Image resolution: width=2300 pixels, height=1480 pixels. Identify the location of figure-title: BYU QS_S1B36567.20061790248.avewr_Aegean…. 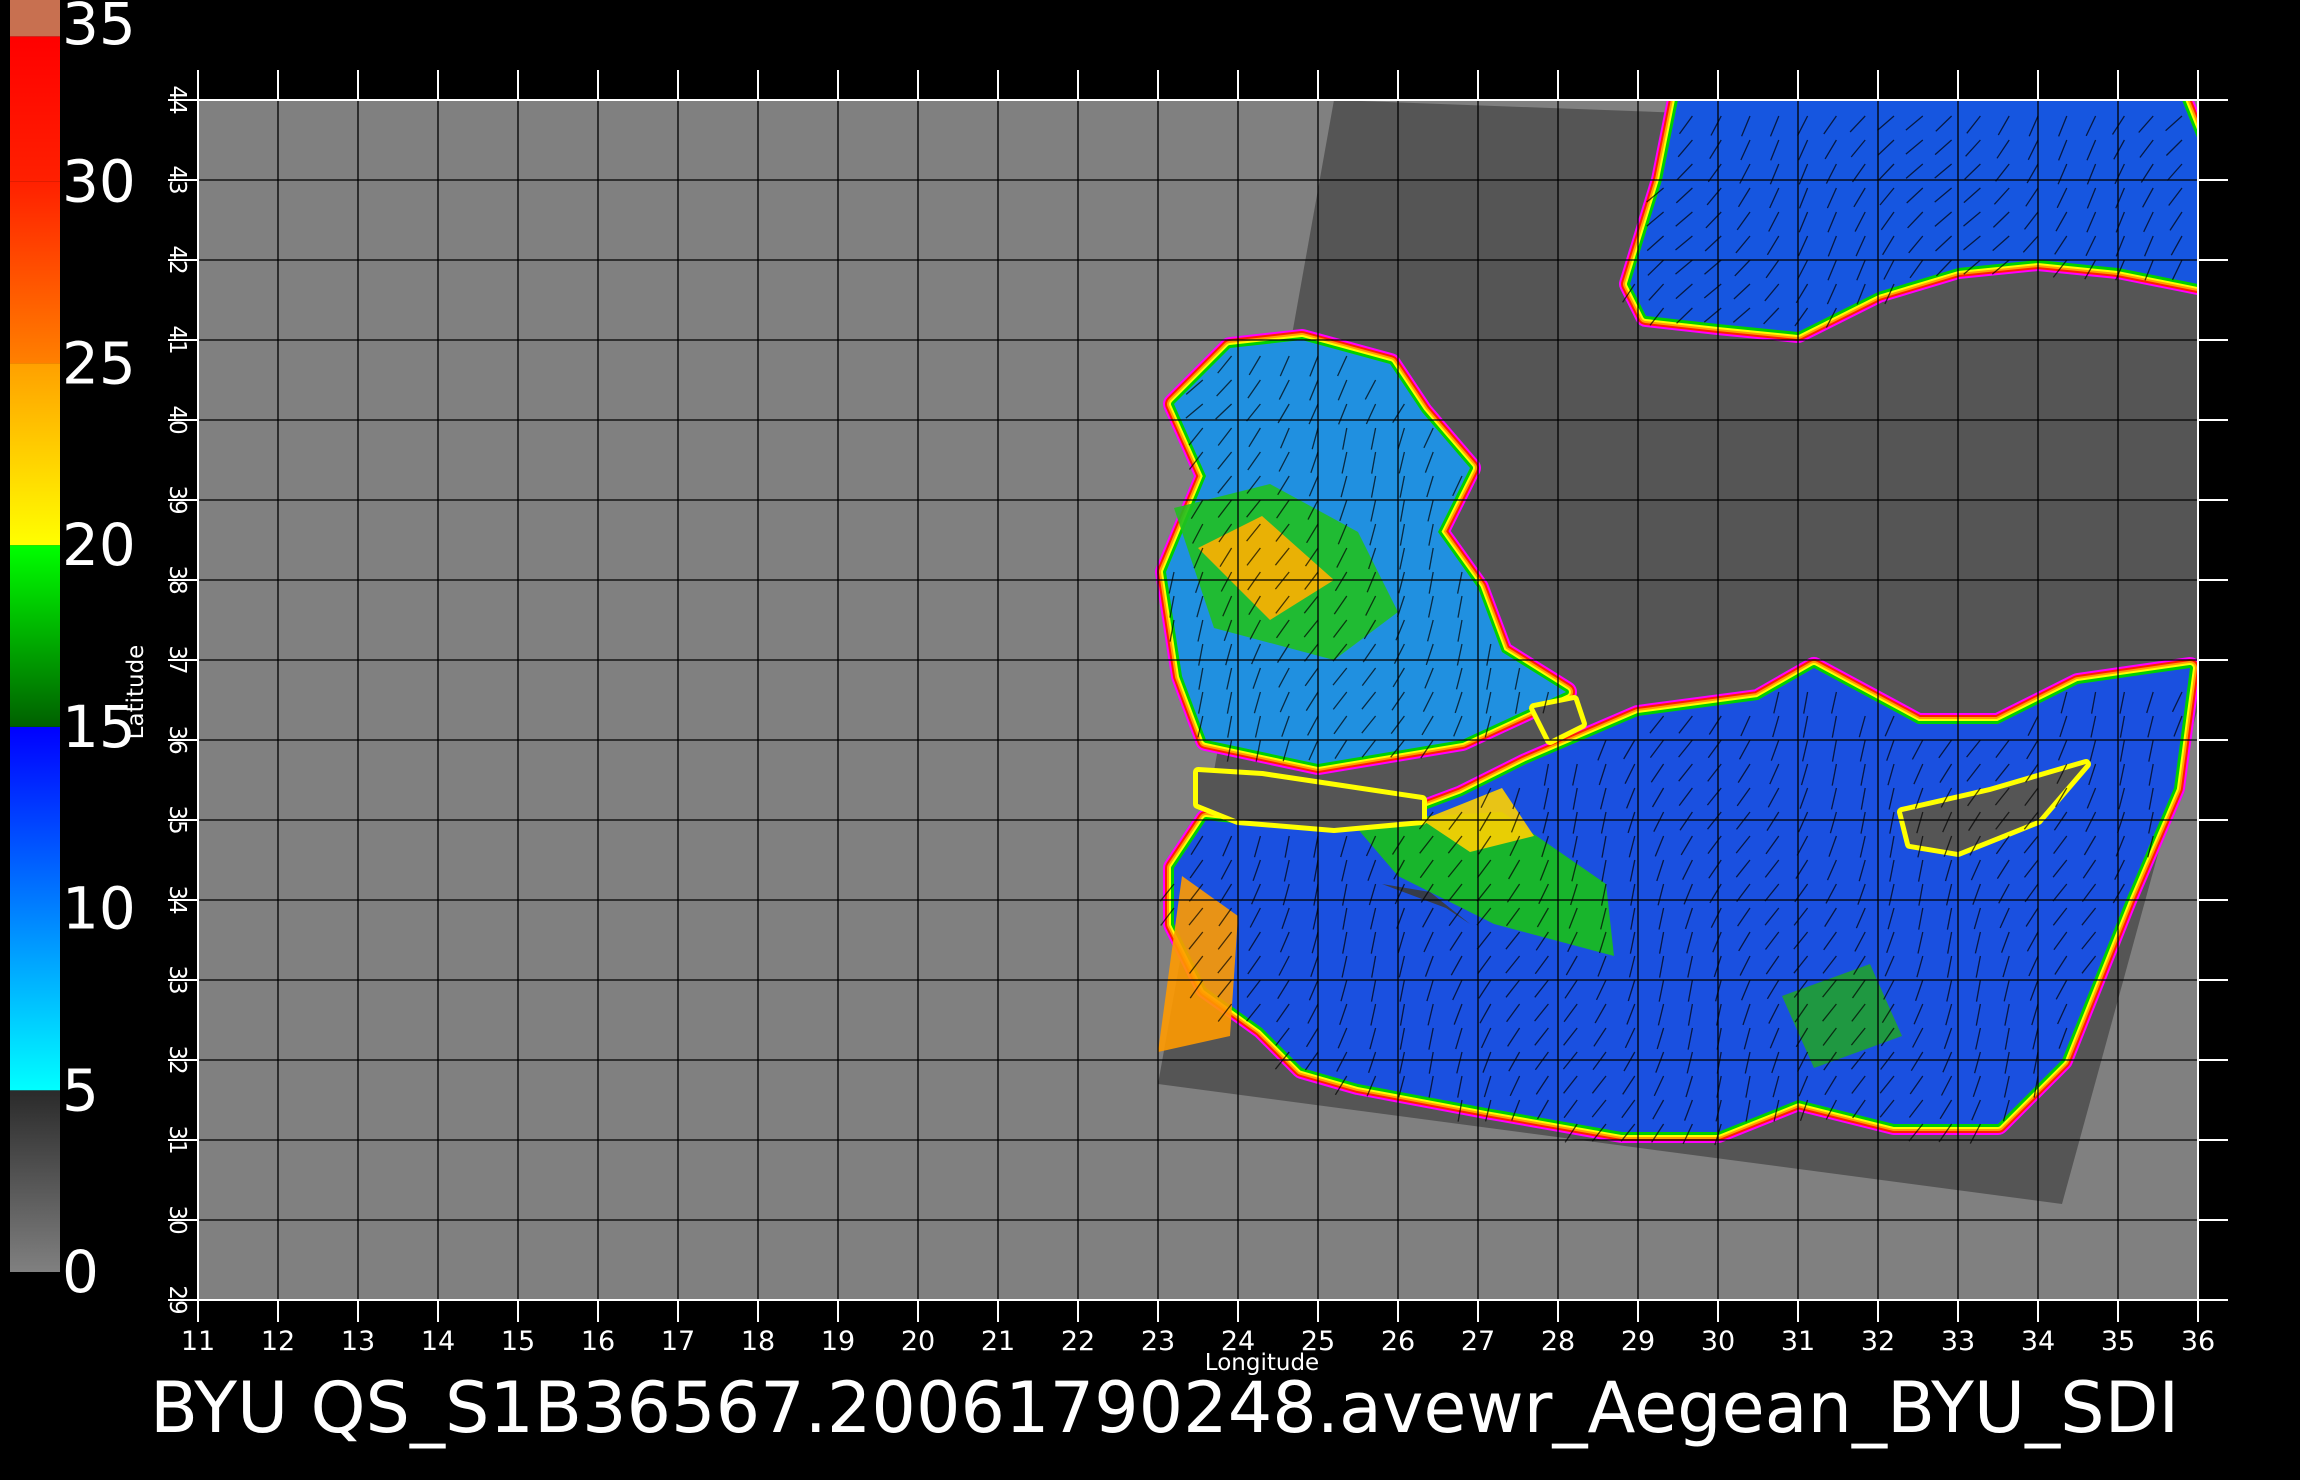
(1164, 1408).